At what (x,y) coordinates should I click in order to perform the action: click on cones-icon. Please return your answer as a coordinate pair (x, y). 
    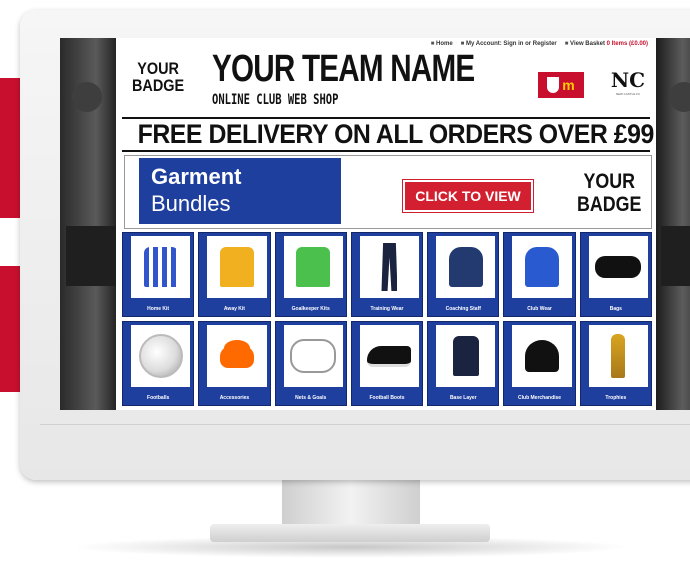
    Looking at the image, I should click on (236, 356).